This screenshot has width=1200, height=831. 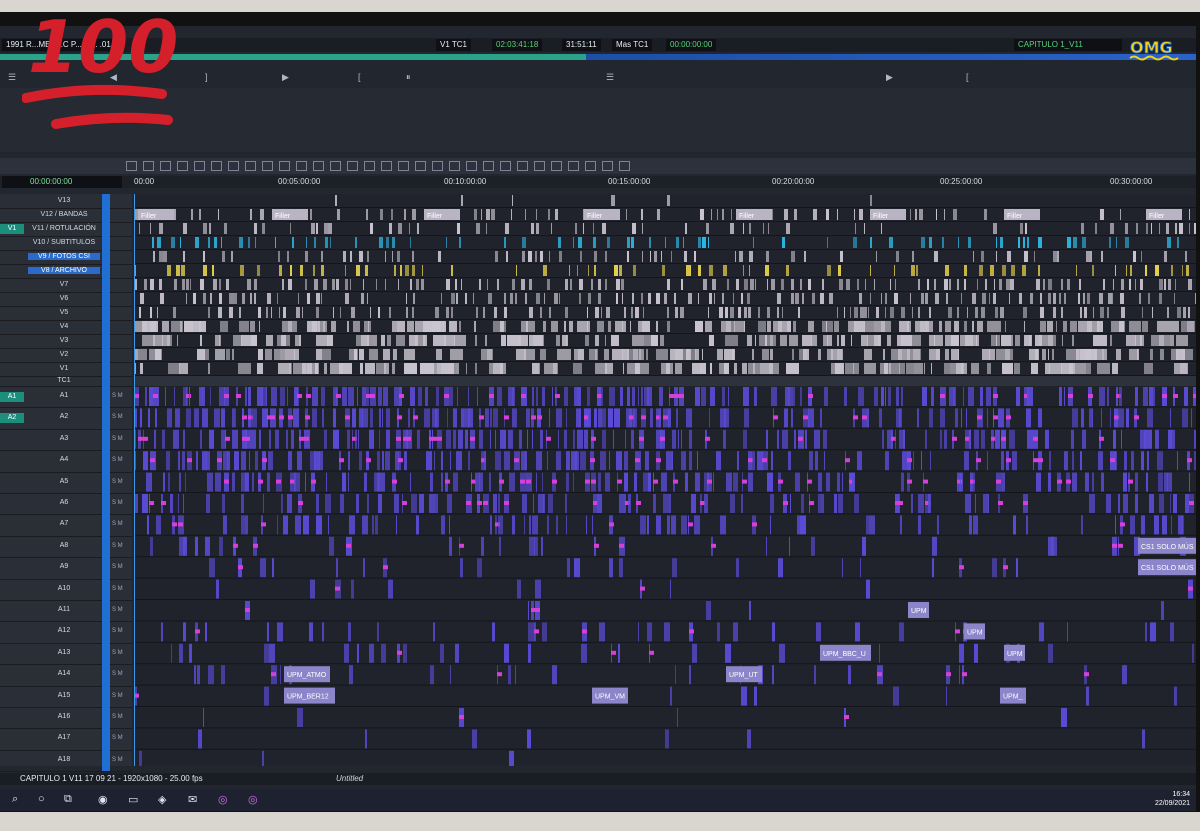 I want to click on mark-in-icon: [, so click(x=359, y=77).